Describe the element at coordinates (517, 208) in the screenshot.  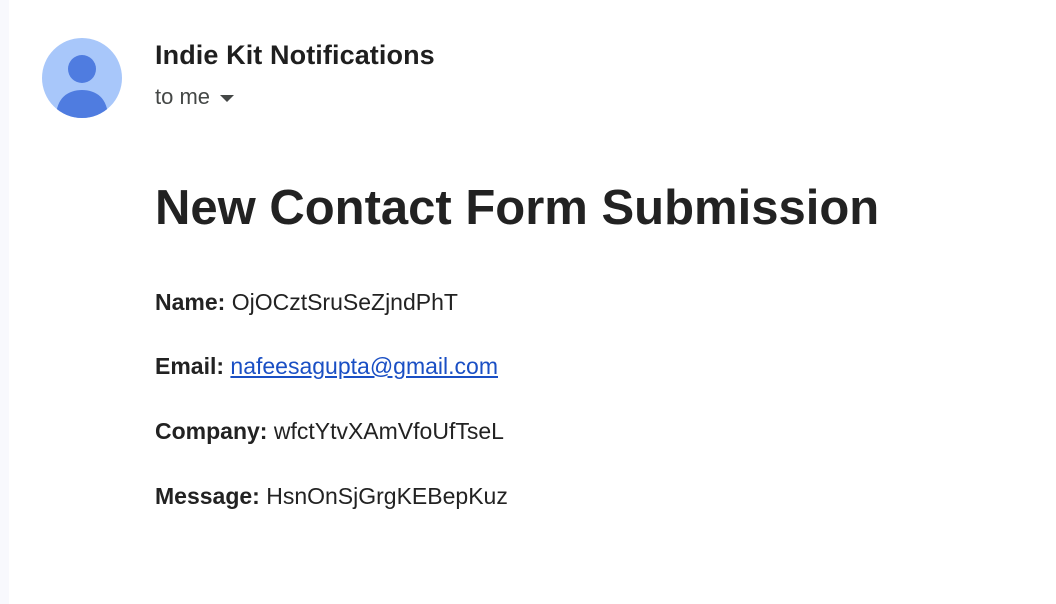
I see `email-title: New Contact Form Submission` at that location.